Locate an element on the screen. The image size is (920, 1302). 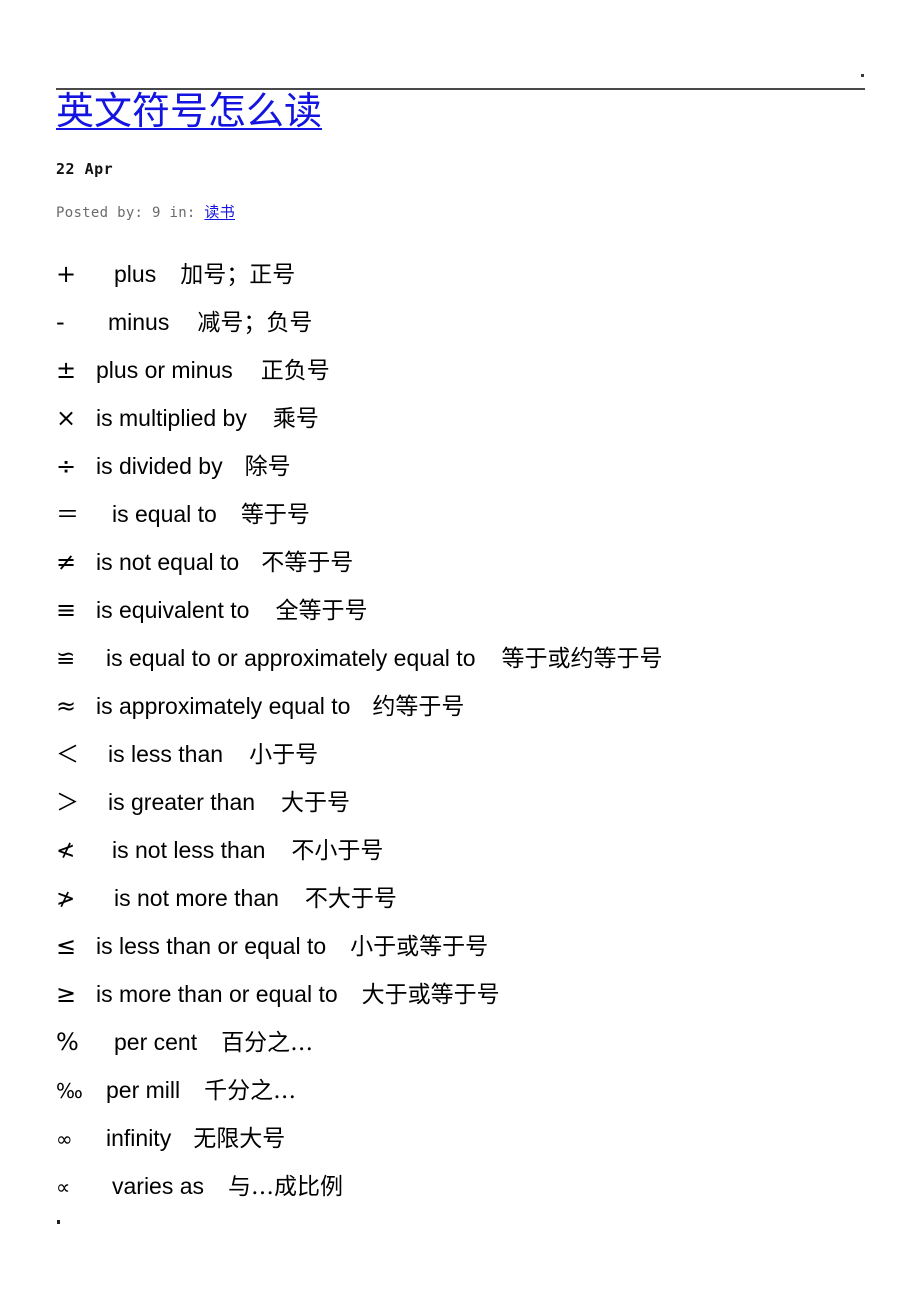
post-date: 22 Apr is located at coordinates (85, 169).